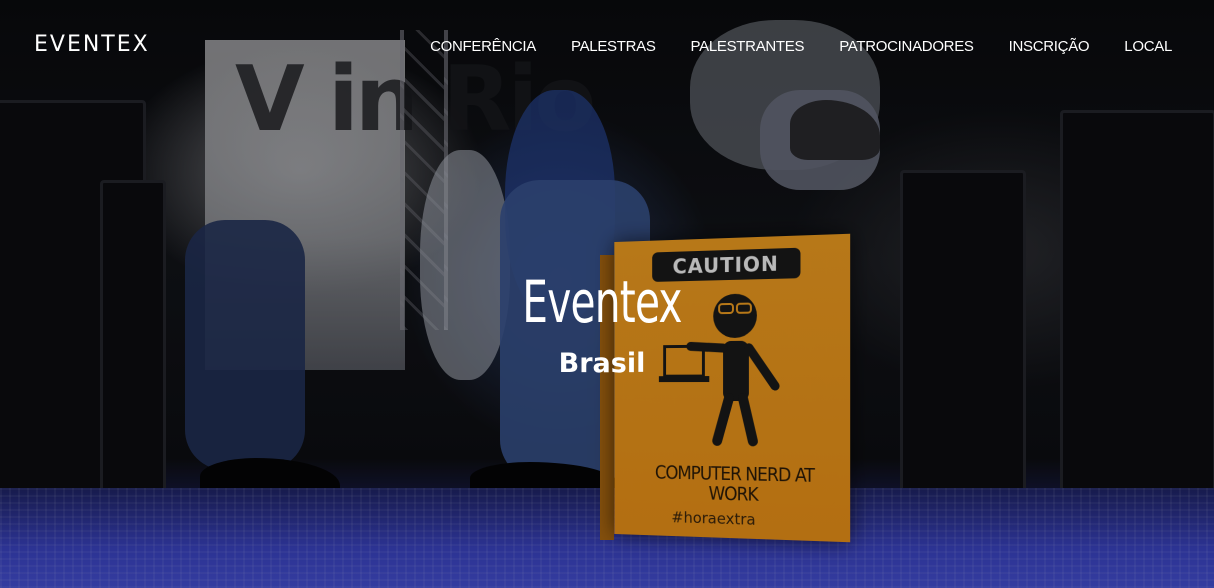  I want to click on nav-item-local: LOCAL, so click(1148, 47).